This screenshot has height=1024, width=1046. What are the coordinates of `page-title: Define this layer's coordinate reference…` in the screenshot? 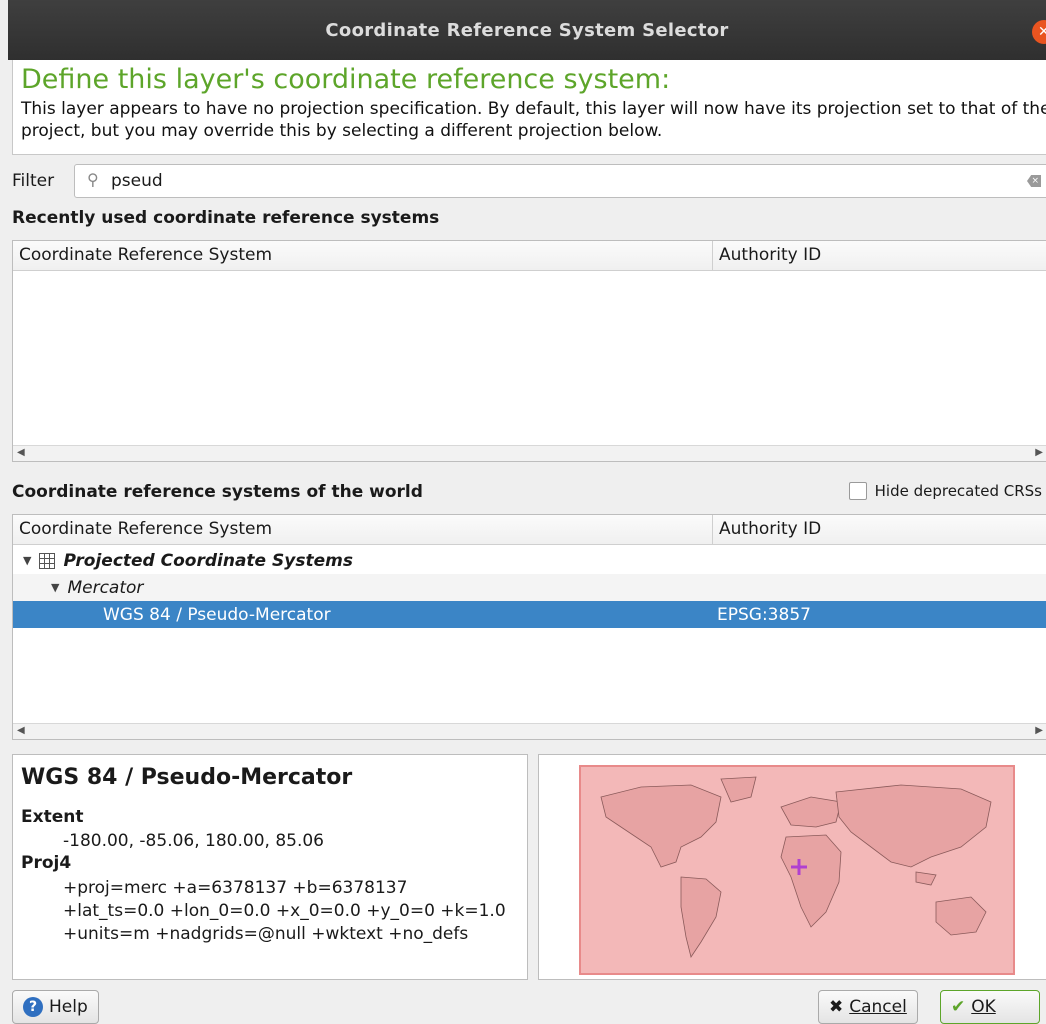 It's located at (346, 79).